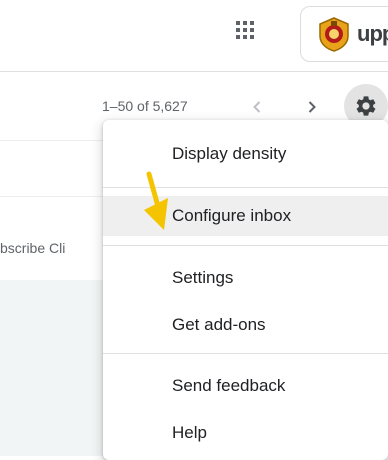  I want to click on menu-item-send-feedback: Send feedback, so click(245, 386).